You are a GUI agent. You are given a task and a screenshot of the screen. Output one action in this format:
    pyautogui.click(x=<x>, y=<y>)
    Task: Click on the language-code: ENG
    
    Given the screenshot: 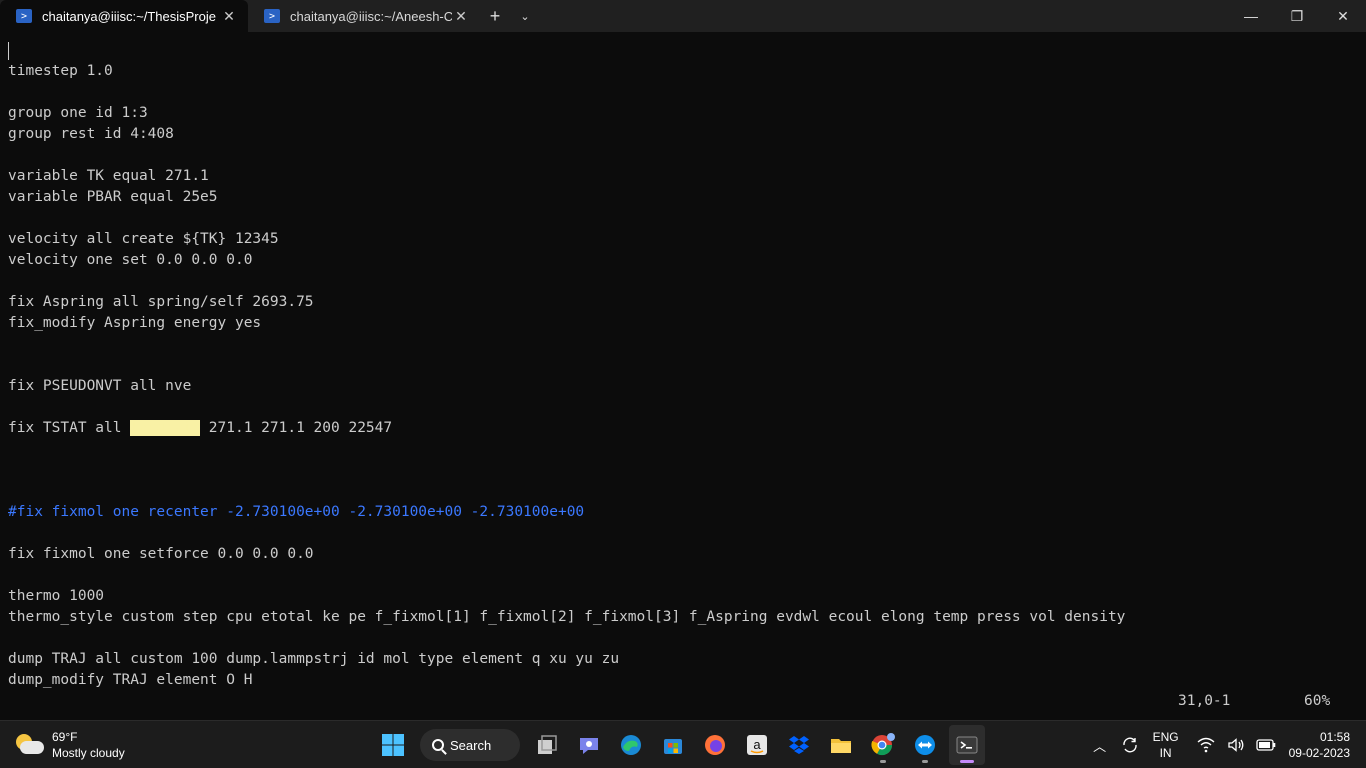 What is the action you would take?
    pyautogui.click(x=1165, y=737)
    